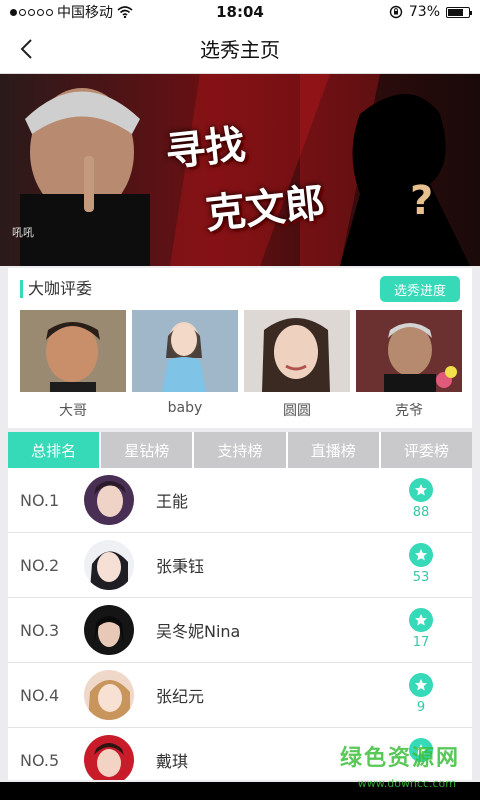 The height and width of the screenshot is (800, 480). Describe the element at coordinates (54, 450) in the screenshot. I see `tab-total-ranking: 总排名` at that location.